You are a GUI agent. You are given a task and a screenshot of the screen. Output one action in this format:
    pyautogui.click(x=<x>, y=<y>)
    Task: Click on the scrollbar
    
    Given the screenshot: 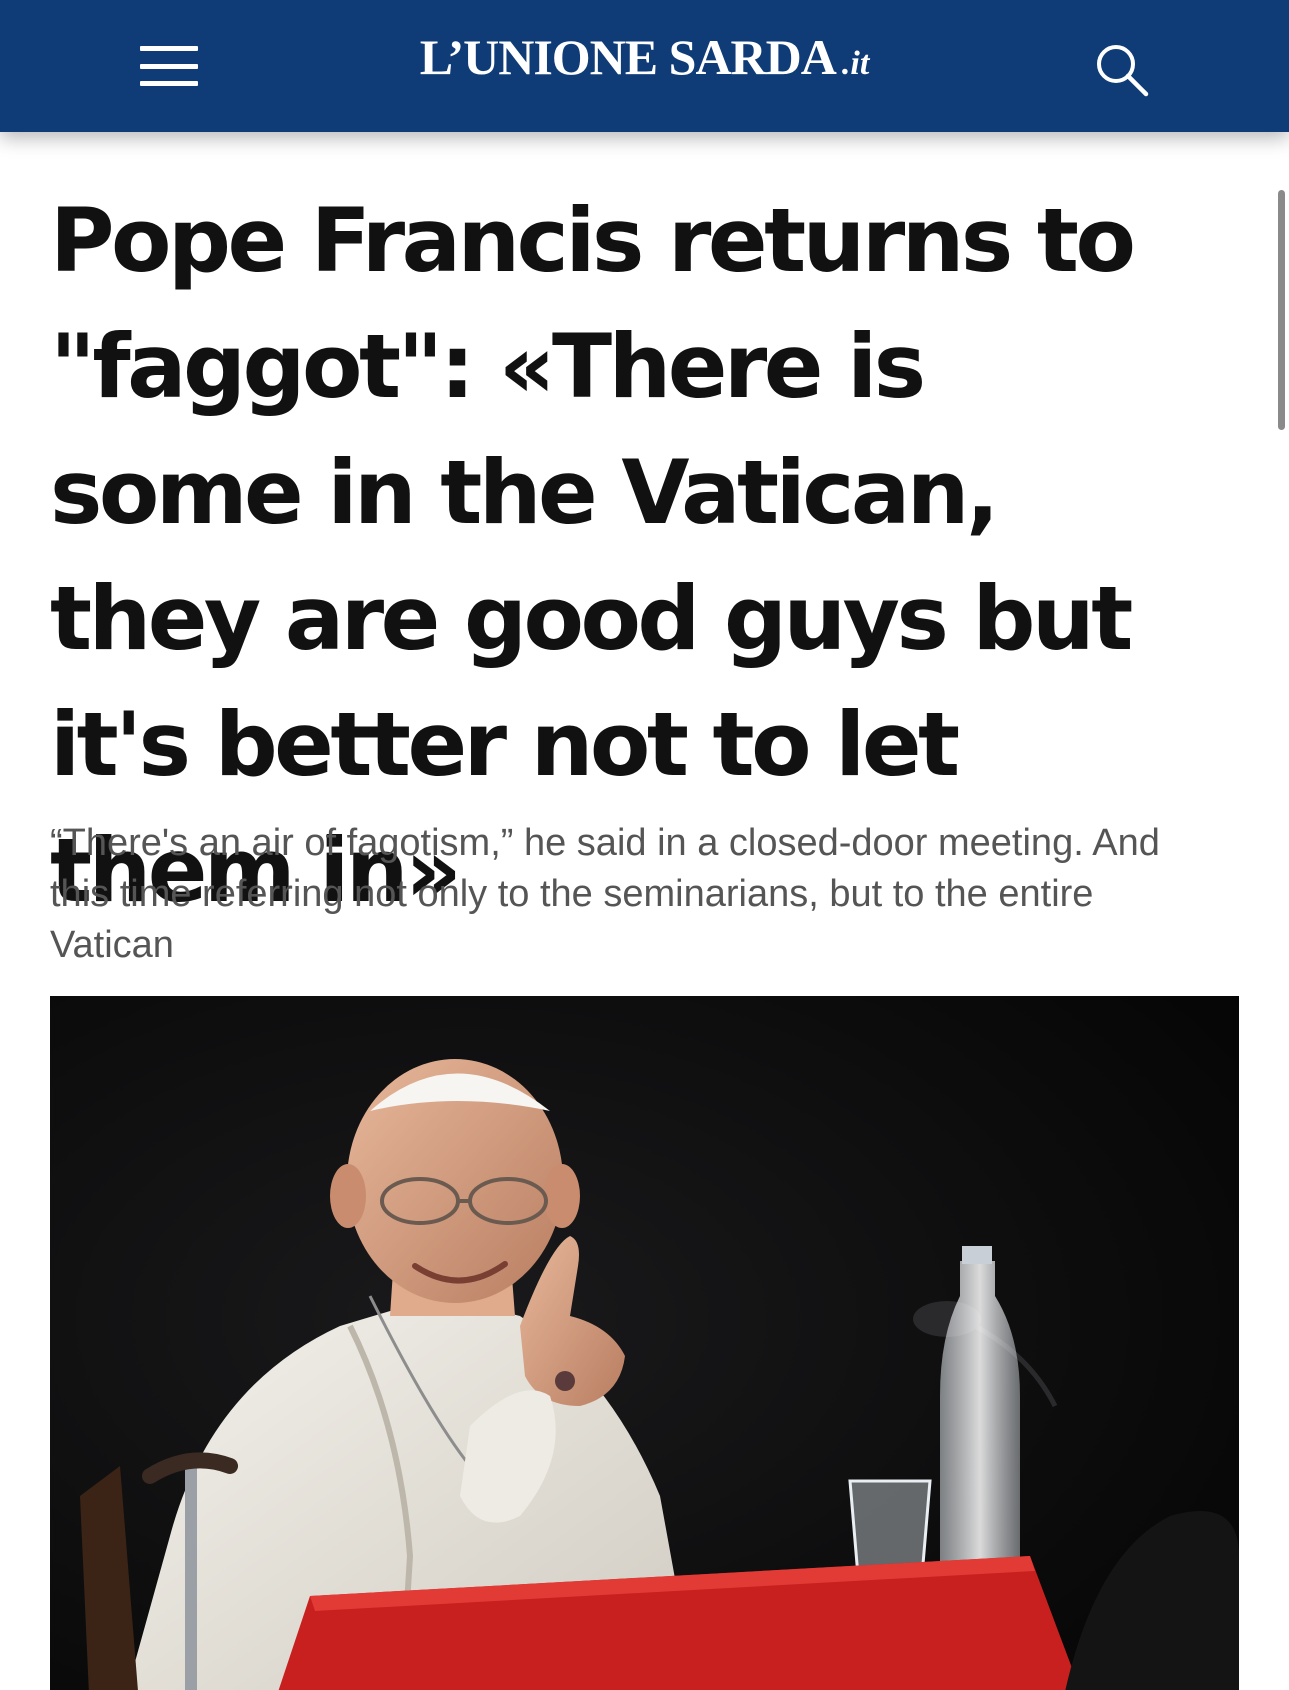 What is the action you would take?
    pyautogui.click(x=1282, y=911)
    